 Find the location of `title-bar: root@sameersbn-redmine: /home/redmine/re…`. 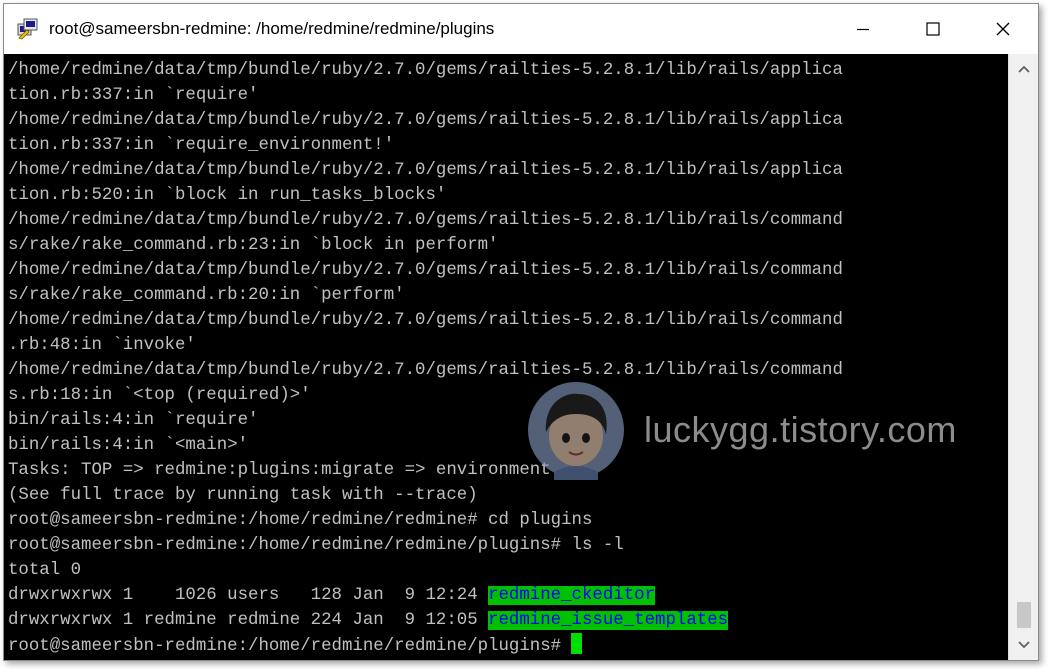

title-bar: root@sameersbn-redmine: /home/redmine/re… is located at coordinates (521, 29).